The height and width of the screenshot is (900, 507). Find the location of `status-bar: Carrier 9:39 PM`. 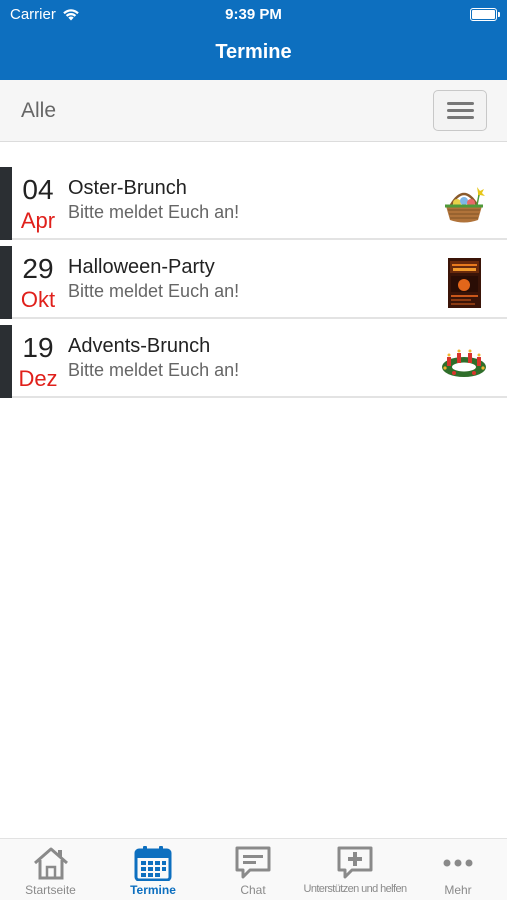

status-bar: Carrier 9:39 PM is located at coordinates (253, 14).